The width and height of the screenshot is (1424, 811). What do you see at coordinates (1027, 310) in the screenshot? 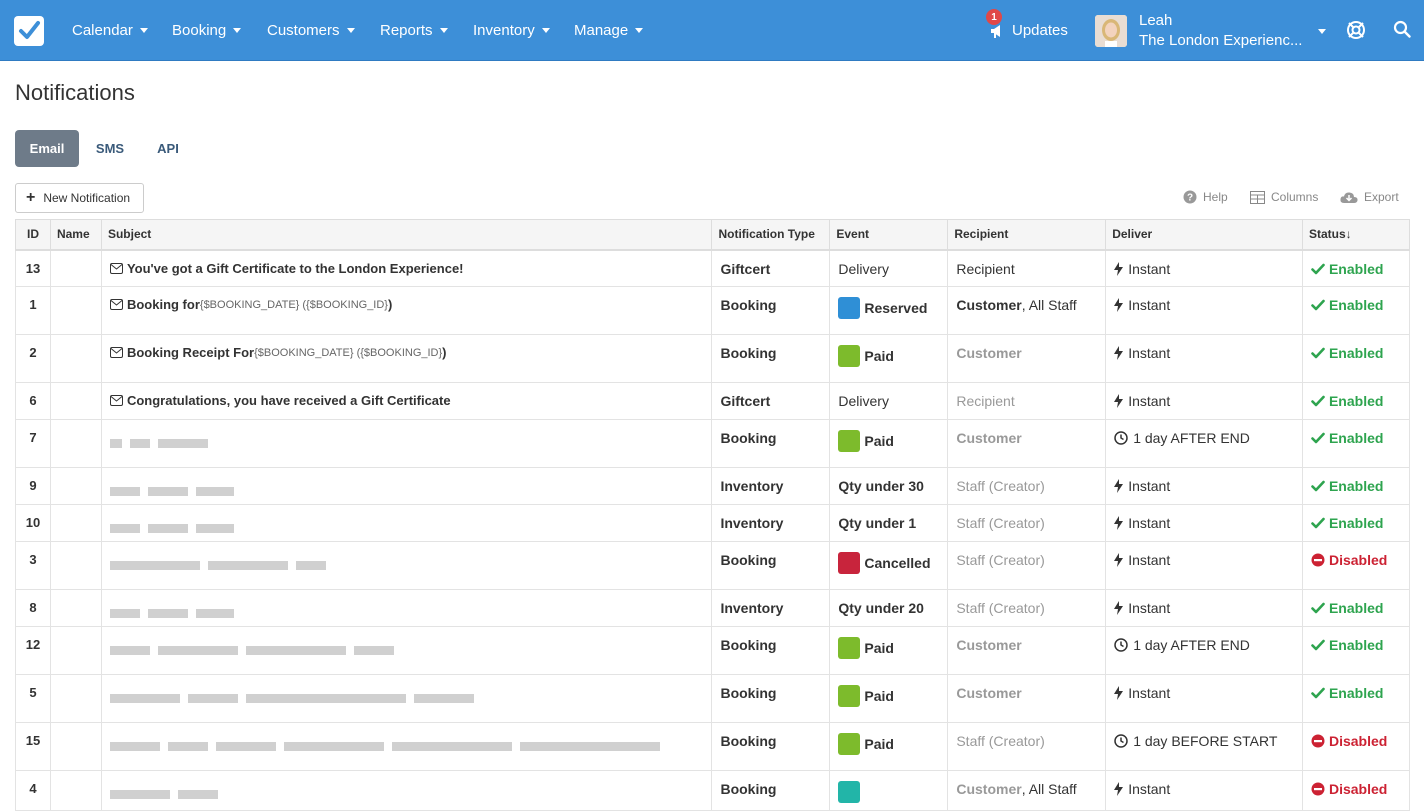
I see `row-recipient: Customer, All Staff` at bounding box center [1027, 310].